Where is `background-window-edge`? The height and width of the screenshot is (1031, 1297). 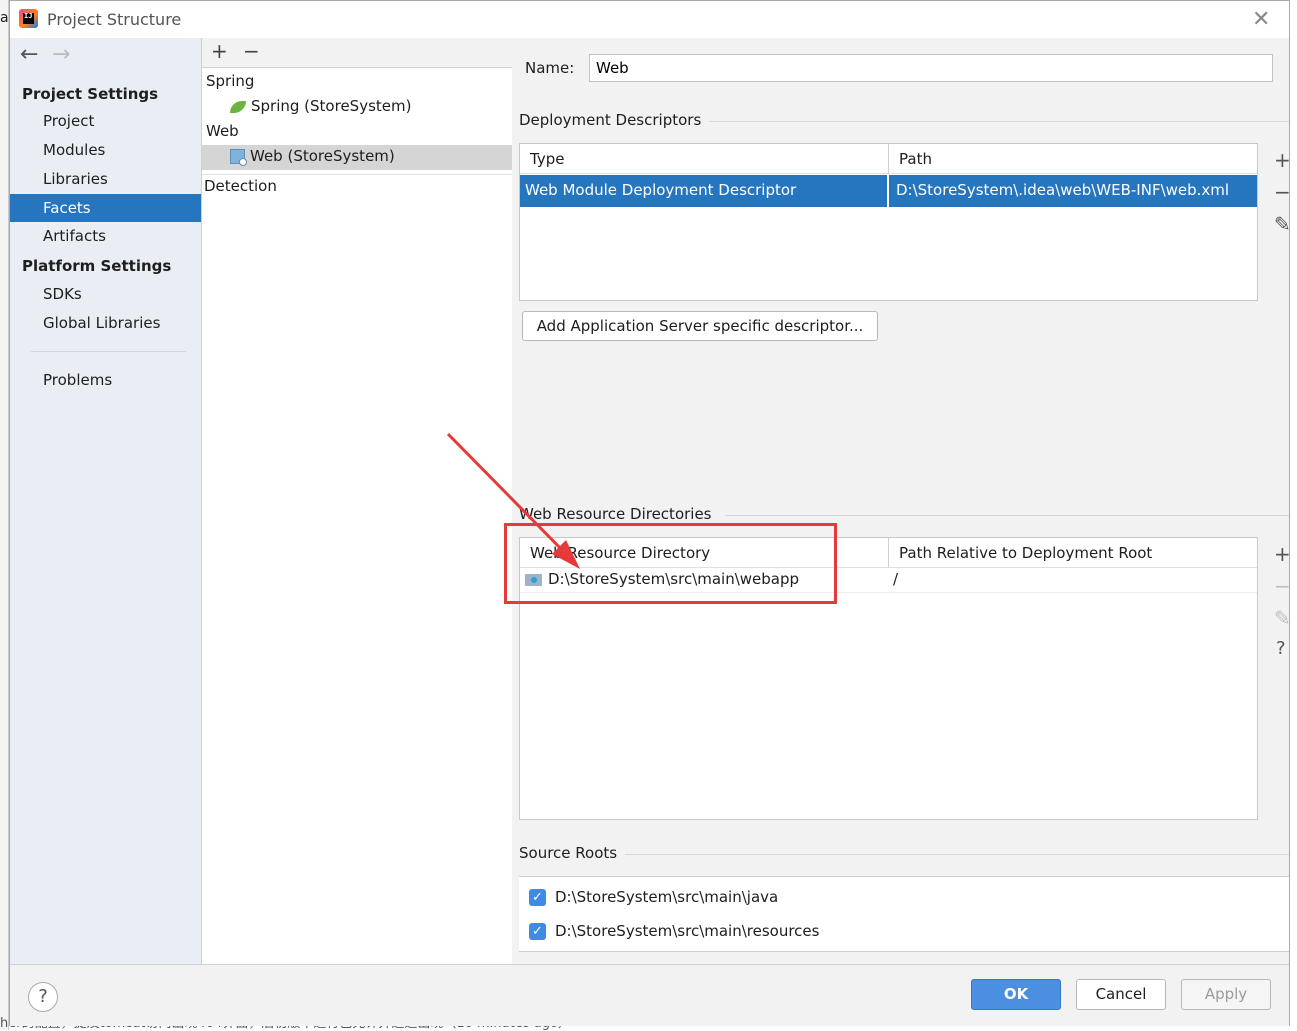
background-window-edge is located at coordinates (4, 515).